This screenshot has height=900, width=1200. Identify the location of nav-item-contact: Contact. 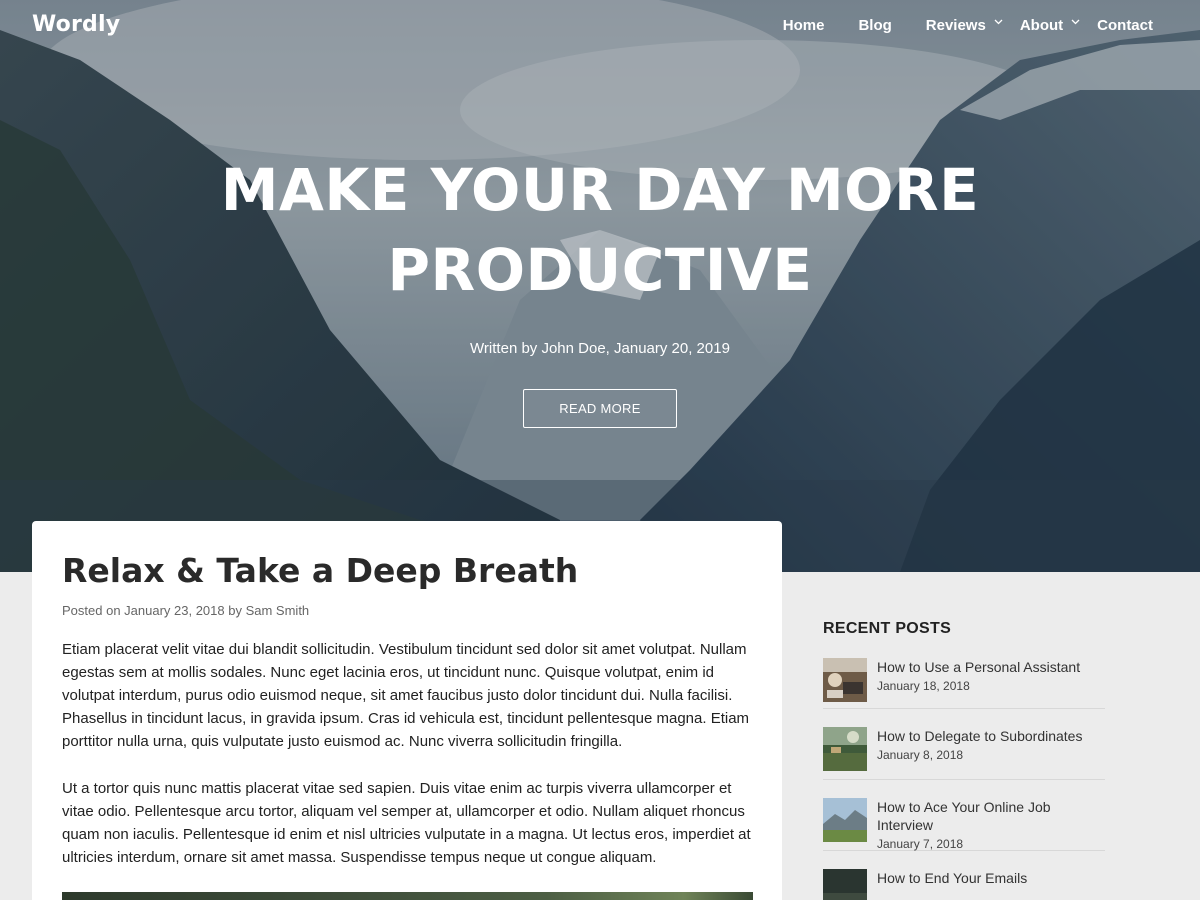
(1125, 25).